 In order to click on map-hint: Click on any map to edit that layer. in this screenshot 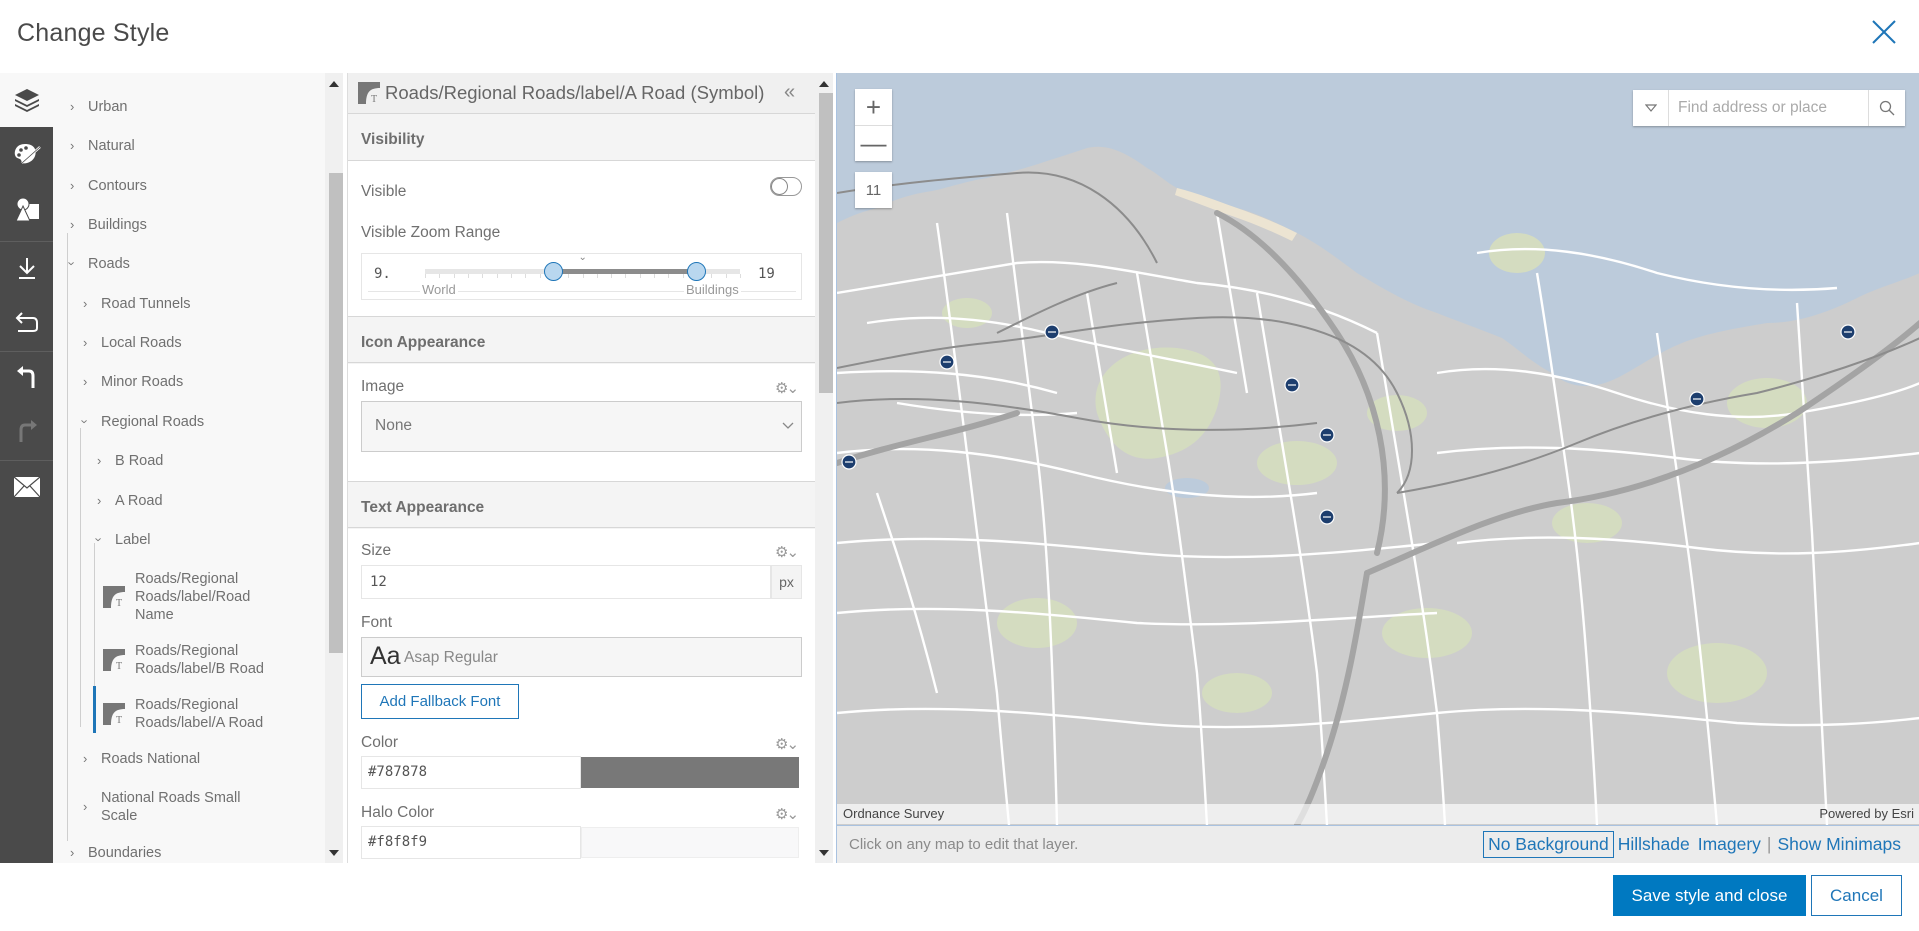, I will do `click(964, 844)`.